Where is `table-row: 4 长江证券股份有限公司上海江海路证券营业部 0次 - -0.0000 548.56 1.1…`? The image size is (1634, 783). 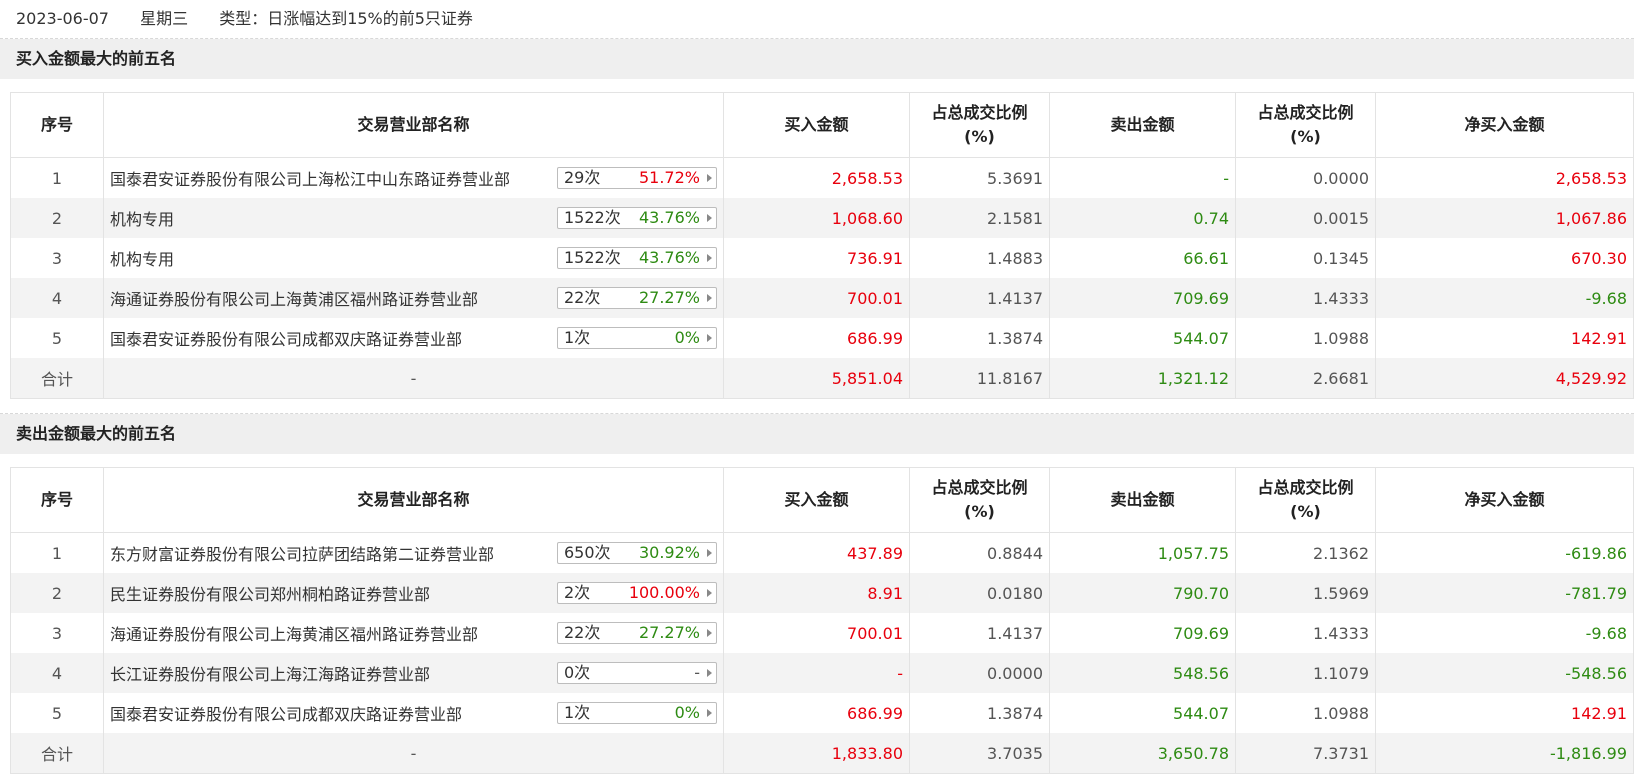 table-row: 4 长江证券股份有限公司上海江海路证券营业部 0次 - -0.0000 548.56 1.1… is located at coordinates (822, 673).